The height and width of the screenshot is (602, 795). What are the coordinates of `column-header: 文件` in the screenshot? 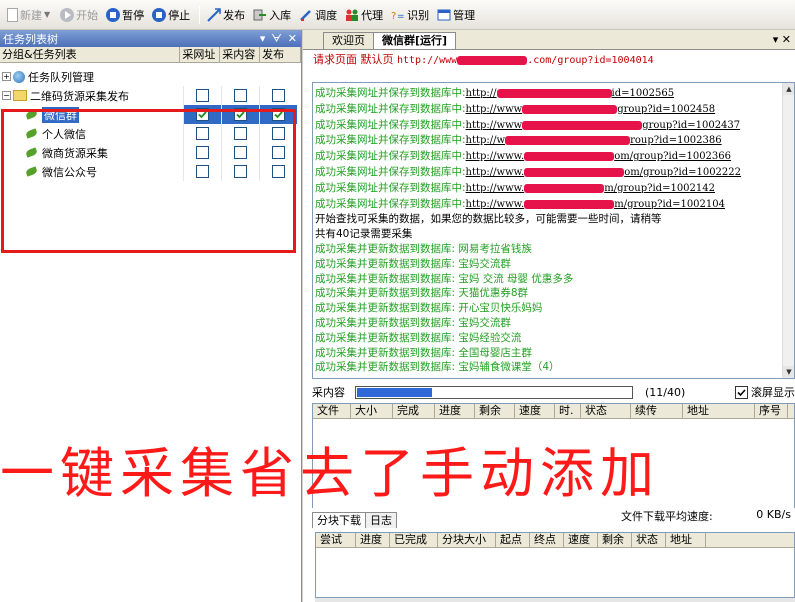 It's located at (332, 411).